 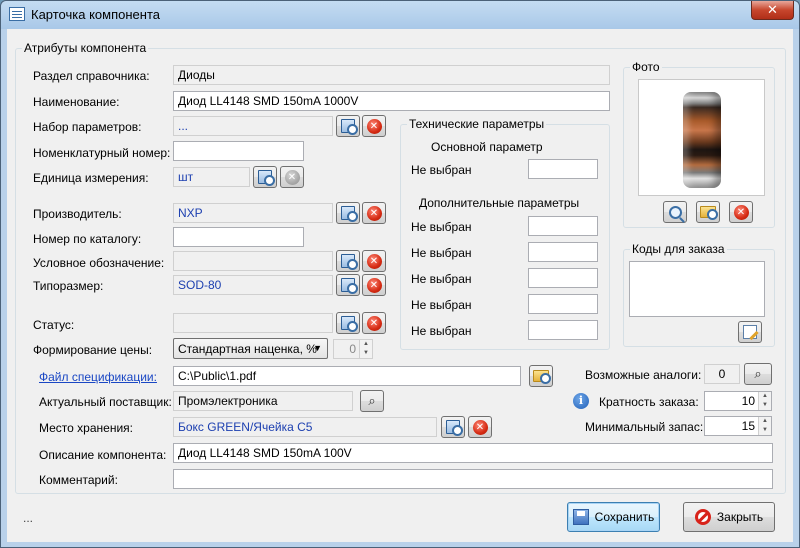 What do you see at coordinates (441, 253) in the screenshot?
I see `extra-param-2-label: Не выбран` at bounding box center [441, 253].